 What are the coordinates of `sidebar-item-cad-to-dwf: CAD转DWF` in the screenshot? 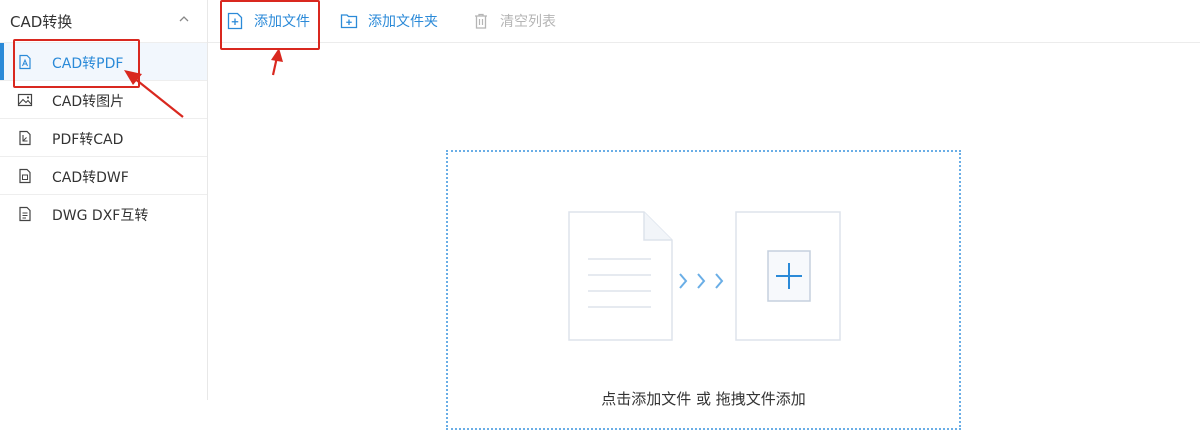 It's located at (103, 175).